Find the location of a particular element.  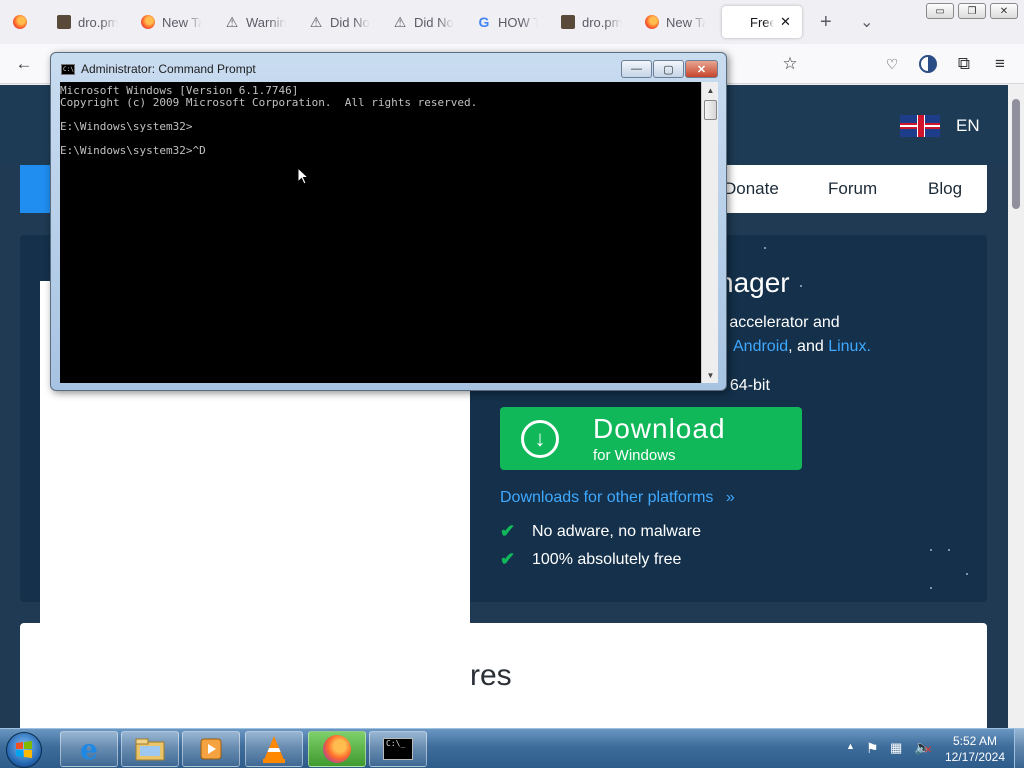

taskbar: e C:\_ ▲ ⚑ ▦ 🔈 ✕ 5:52 AM 12/17/2024 is located at coordinates (512, 748).